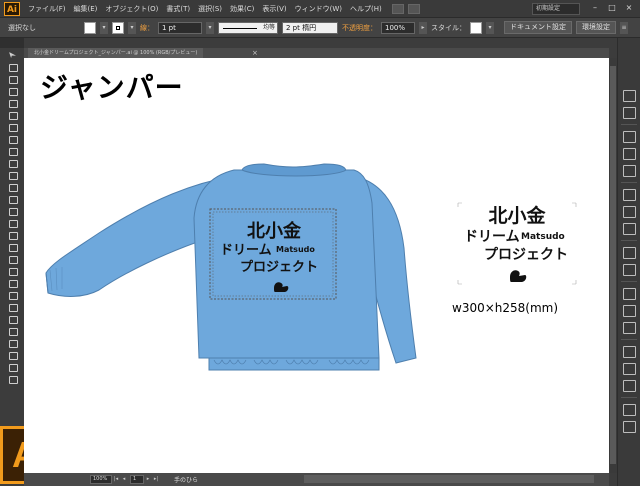 The image size is (640, 486). I want to click on preferences-button: 環境設定, so click(596, 27).